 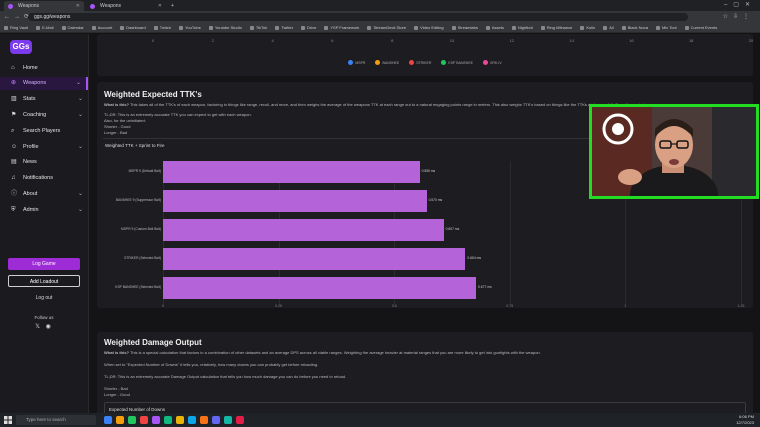 What do you see at coordinates (635, 27) in the screenshot?
I see `bookmark-item: Black Nova` at bounding box center [635, 27].